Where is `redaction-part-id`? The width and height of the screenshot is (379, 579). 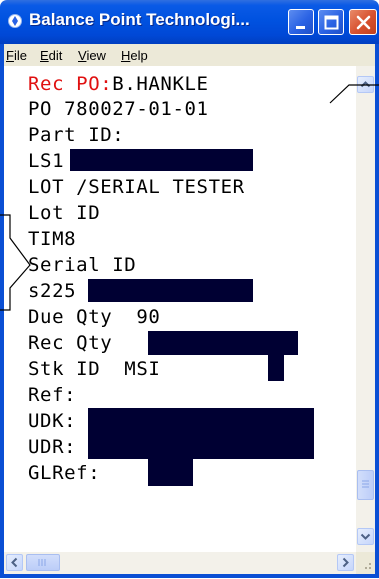 redaction-part-id is located at coordinates (161, 160).